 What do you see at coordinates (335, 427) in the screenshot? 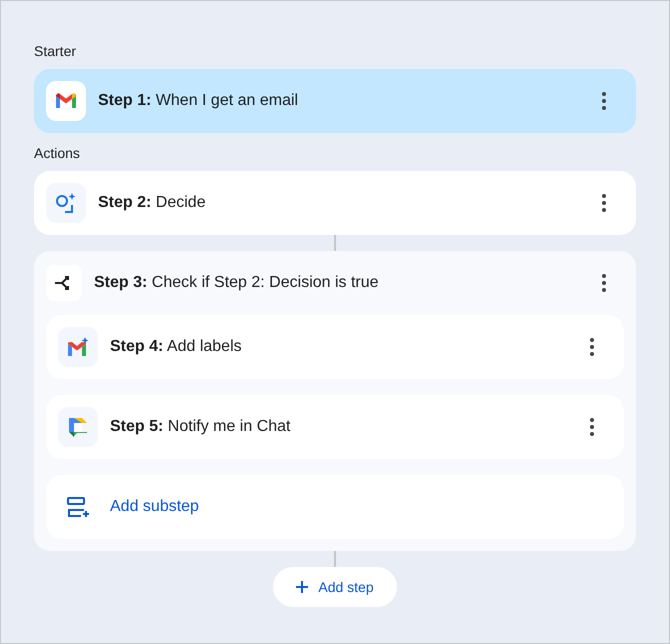
I see `step-card: Step 5: Notify me in Chat` at bounding box center [335, 427].